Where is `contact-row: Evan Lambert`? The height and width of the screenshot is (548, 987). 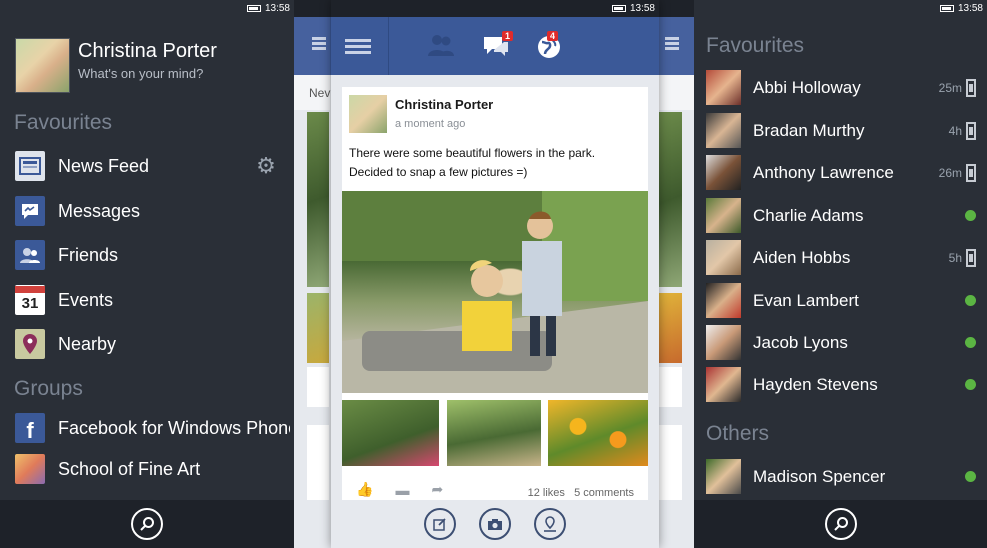 contact-row: Evan Lambert is located at coordinates (841, 300).